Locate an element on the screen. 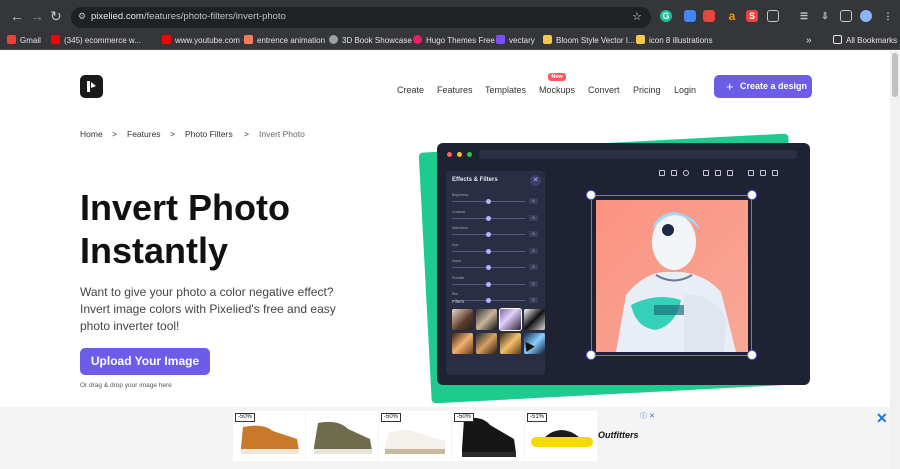  pixelied-logo is located at coordinates (91, 86).